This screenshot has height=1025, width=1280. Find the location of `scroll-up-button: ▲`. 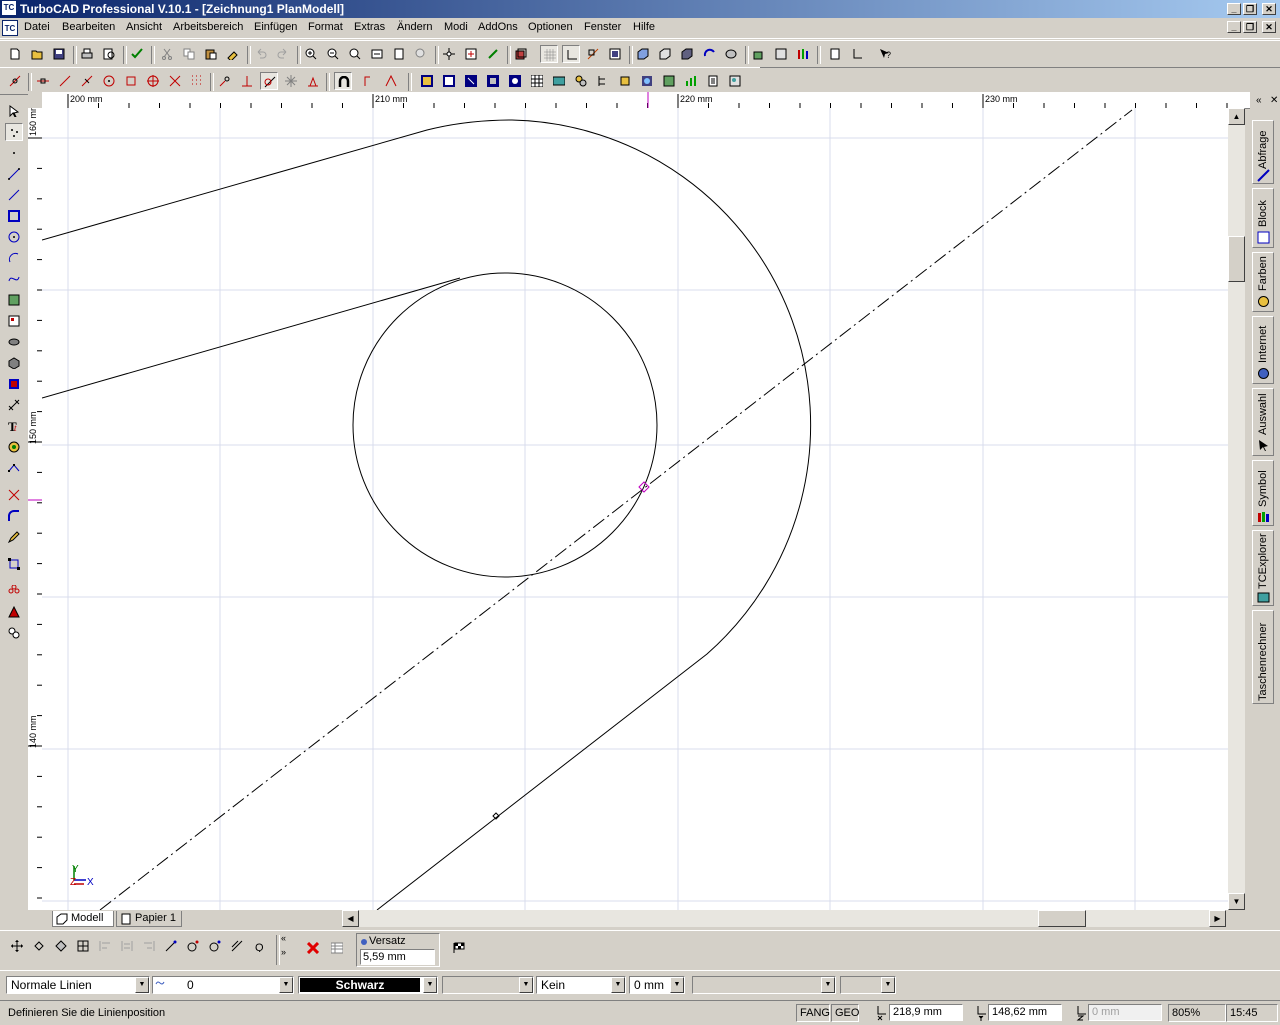

scroll-up-button: ▲ is located at coordinates (1236, 116).